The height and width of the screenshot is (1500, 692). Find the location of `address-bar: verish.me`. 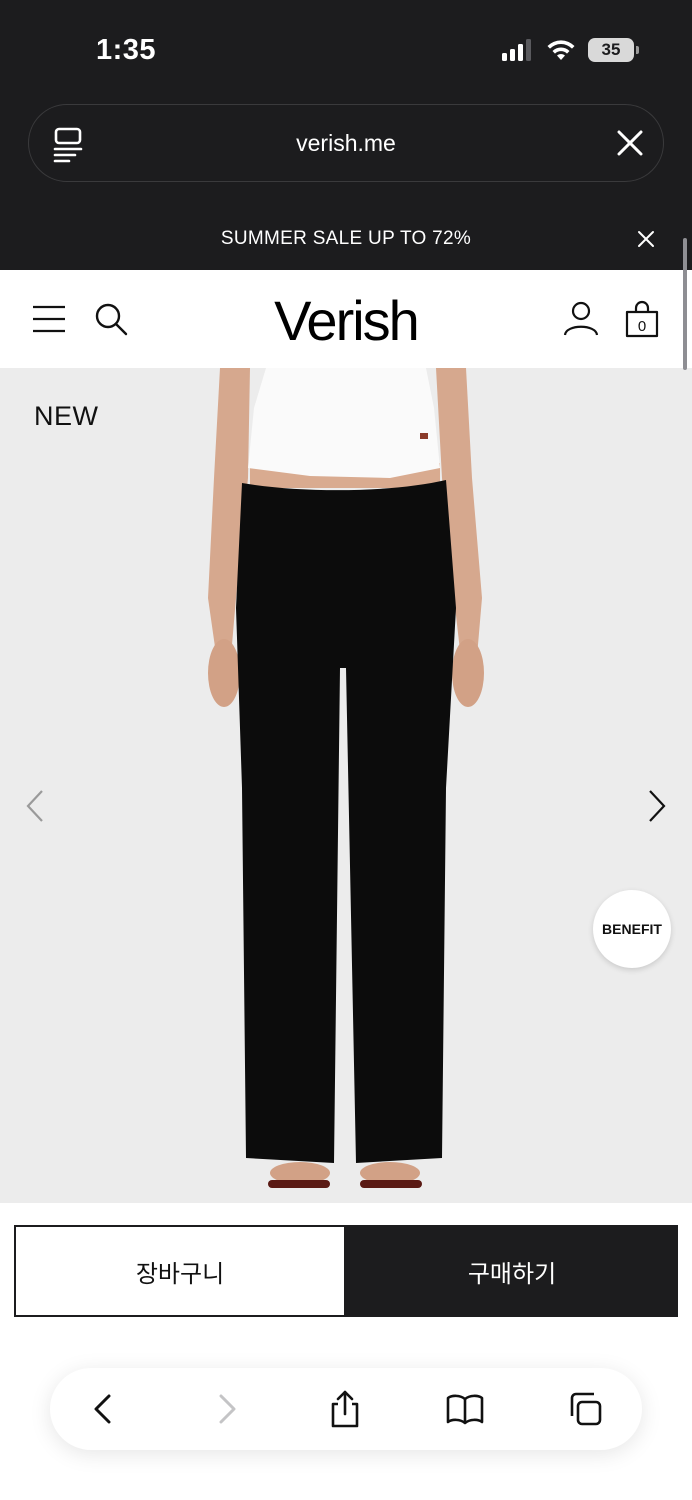

address-bar: verish.me is located at coordinates (346, 143).